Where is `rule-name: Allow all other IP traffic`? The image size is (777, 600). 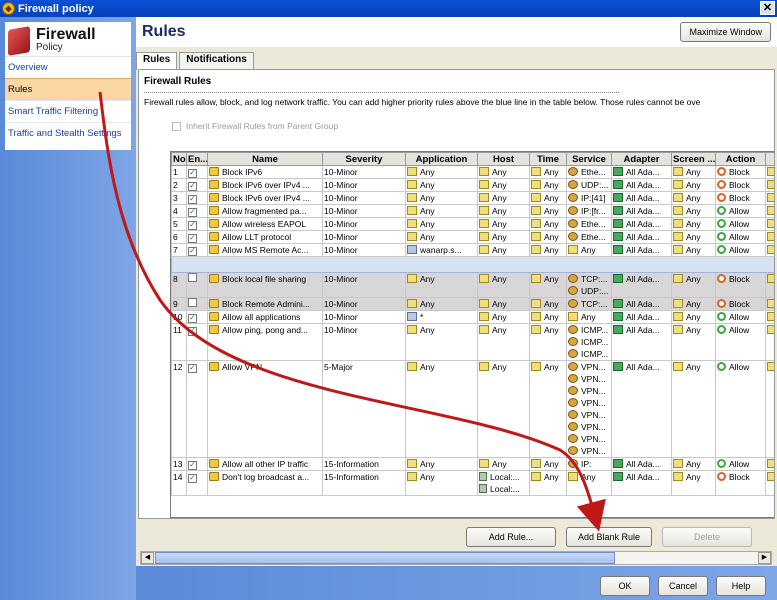
rule-name: Allow all other IP traffic is located at coordinates (265, 464).